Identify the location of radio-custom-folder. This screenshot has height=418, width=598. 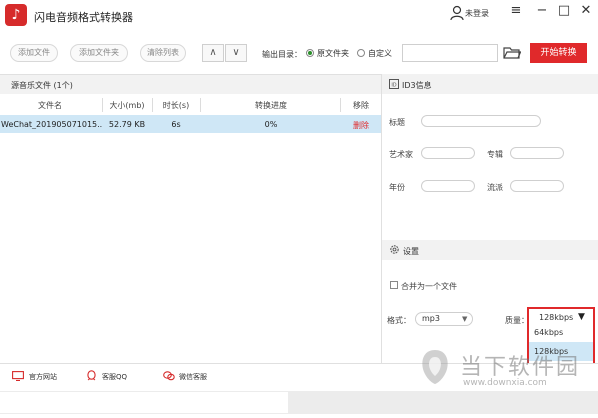
(361, 53).